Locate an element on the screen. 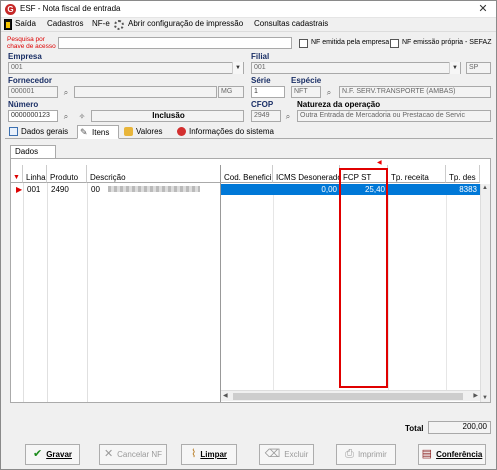 The image size is (497, 470). nf-propria-checkbox is located at coordinates (394, 43).